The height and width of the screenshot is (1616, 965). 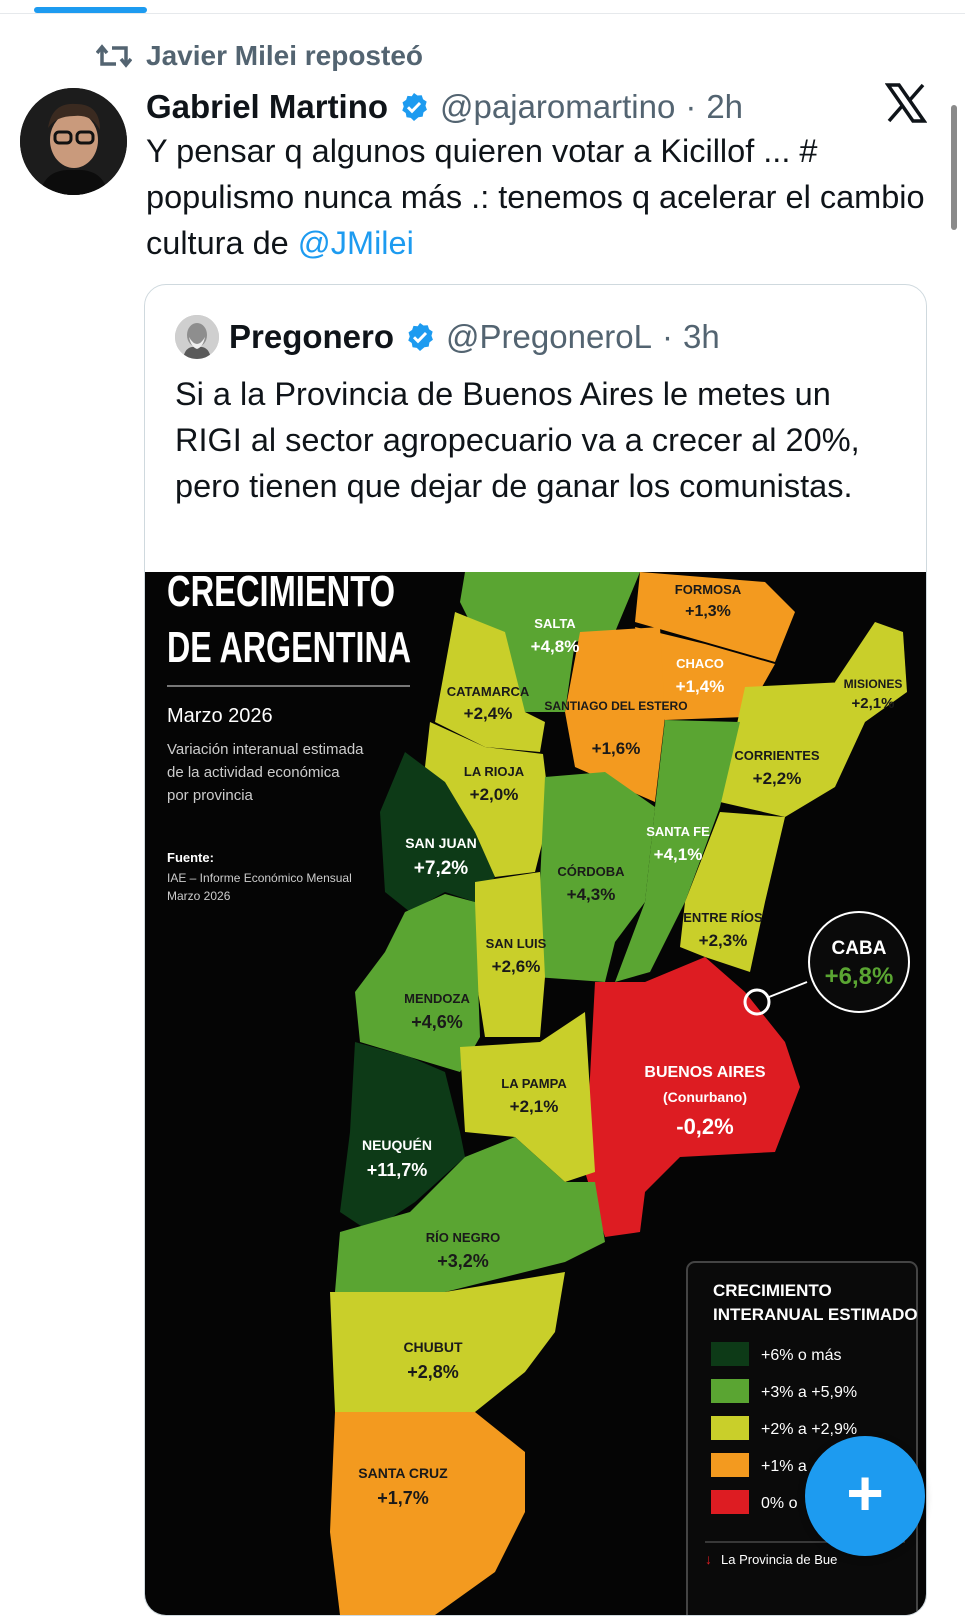 I want to click on legend-item-4: +1% a, so click(x=784, y=1466).